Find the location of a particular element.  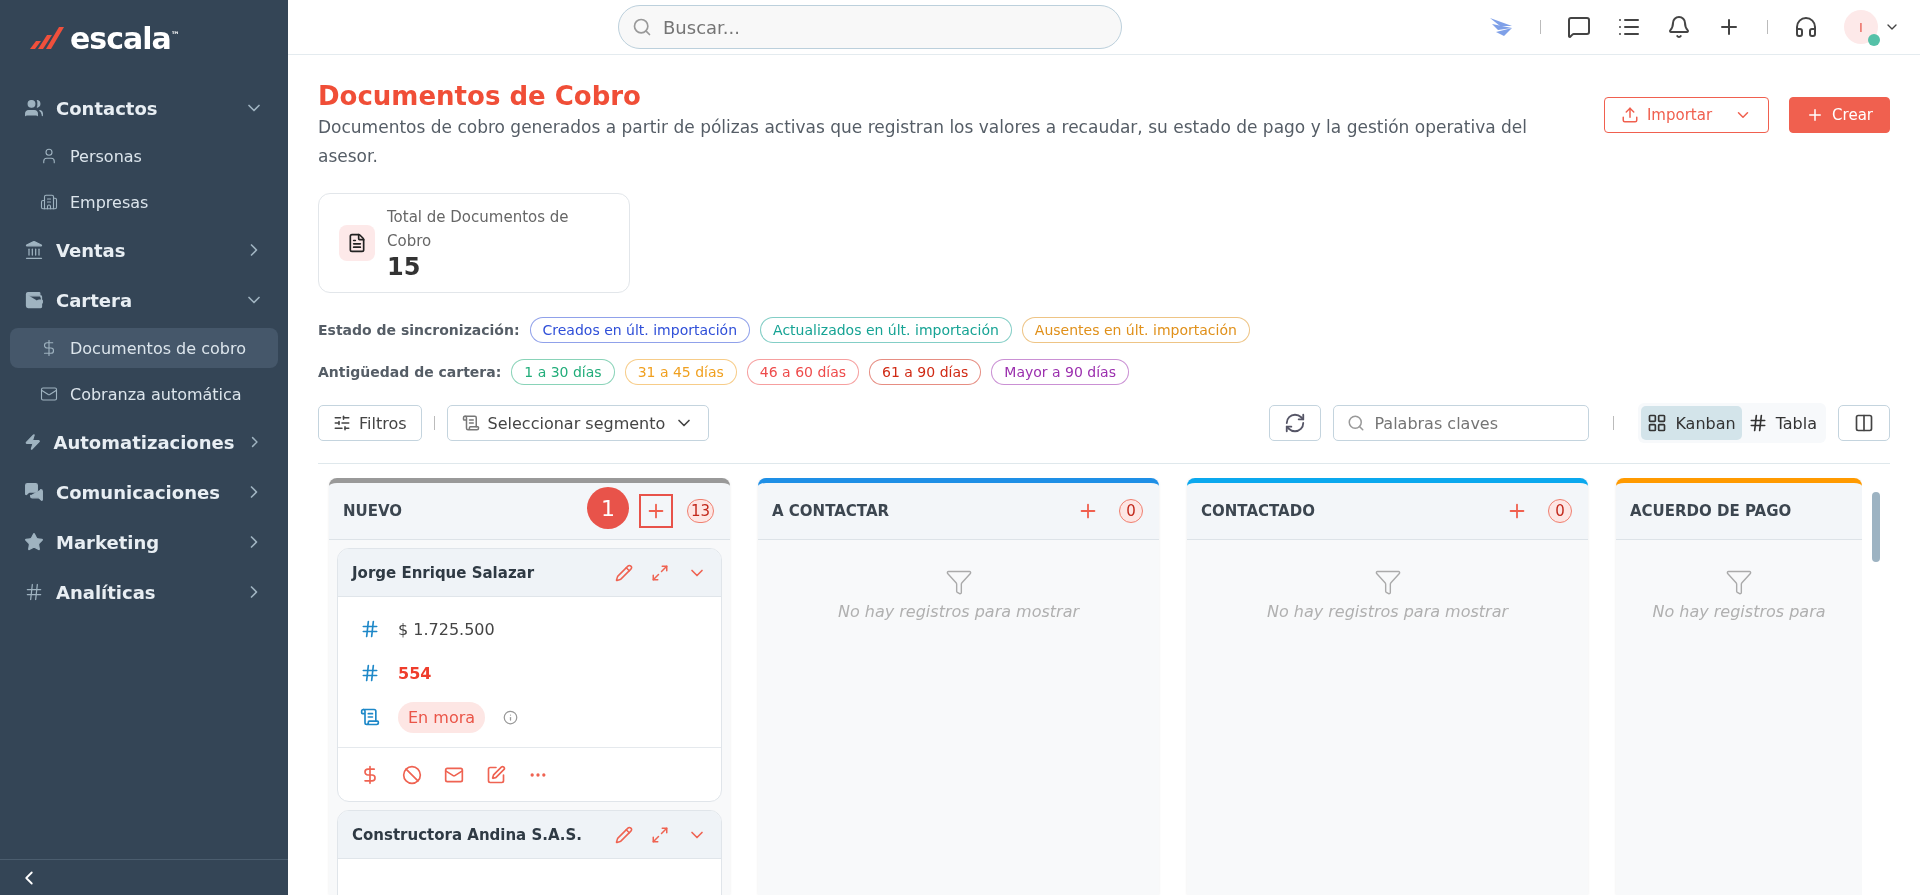

view-tab: Kanban is located at coordinates (1691, 423).